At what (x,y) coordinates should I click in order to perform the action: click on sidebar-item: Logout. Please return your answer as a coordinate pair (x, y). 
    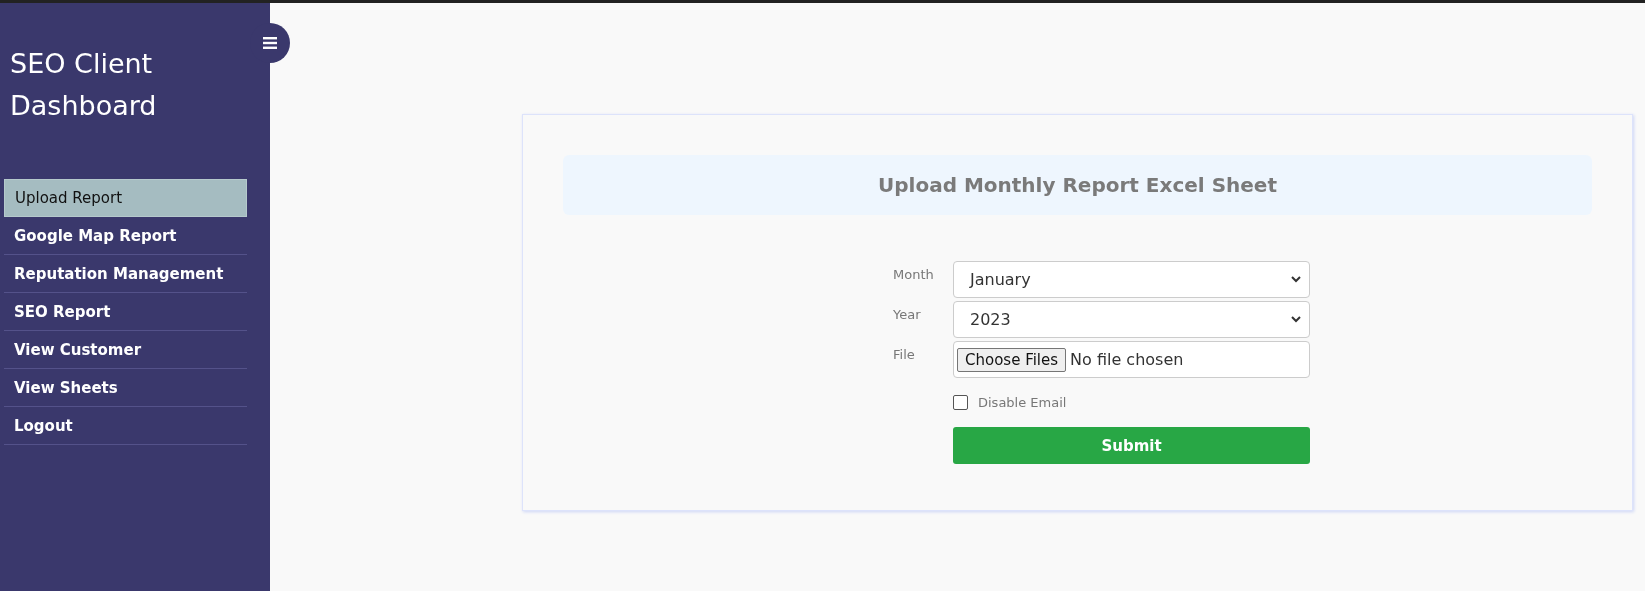
    Looking at the image, I should click on (125, 426).